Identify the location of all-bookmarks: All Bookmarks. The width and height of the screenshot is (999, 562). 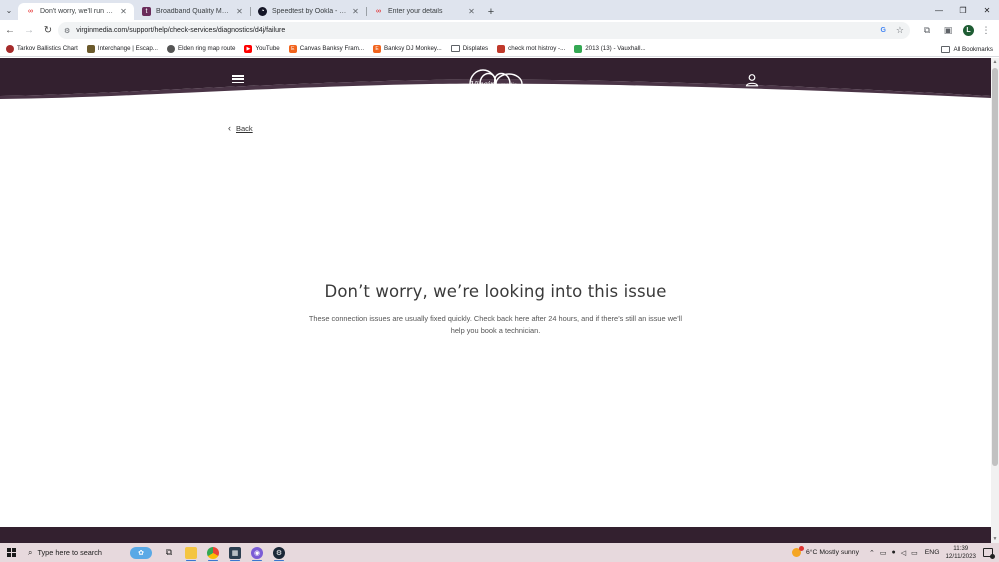
(967, 49).